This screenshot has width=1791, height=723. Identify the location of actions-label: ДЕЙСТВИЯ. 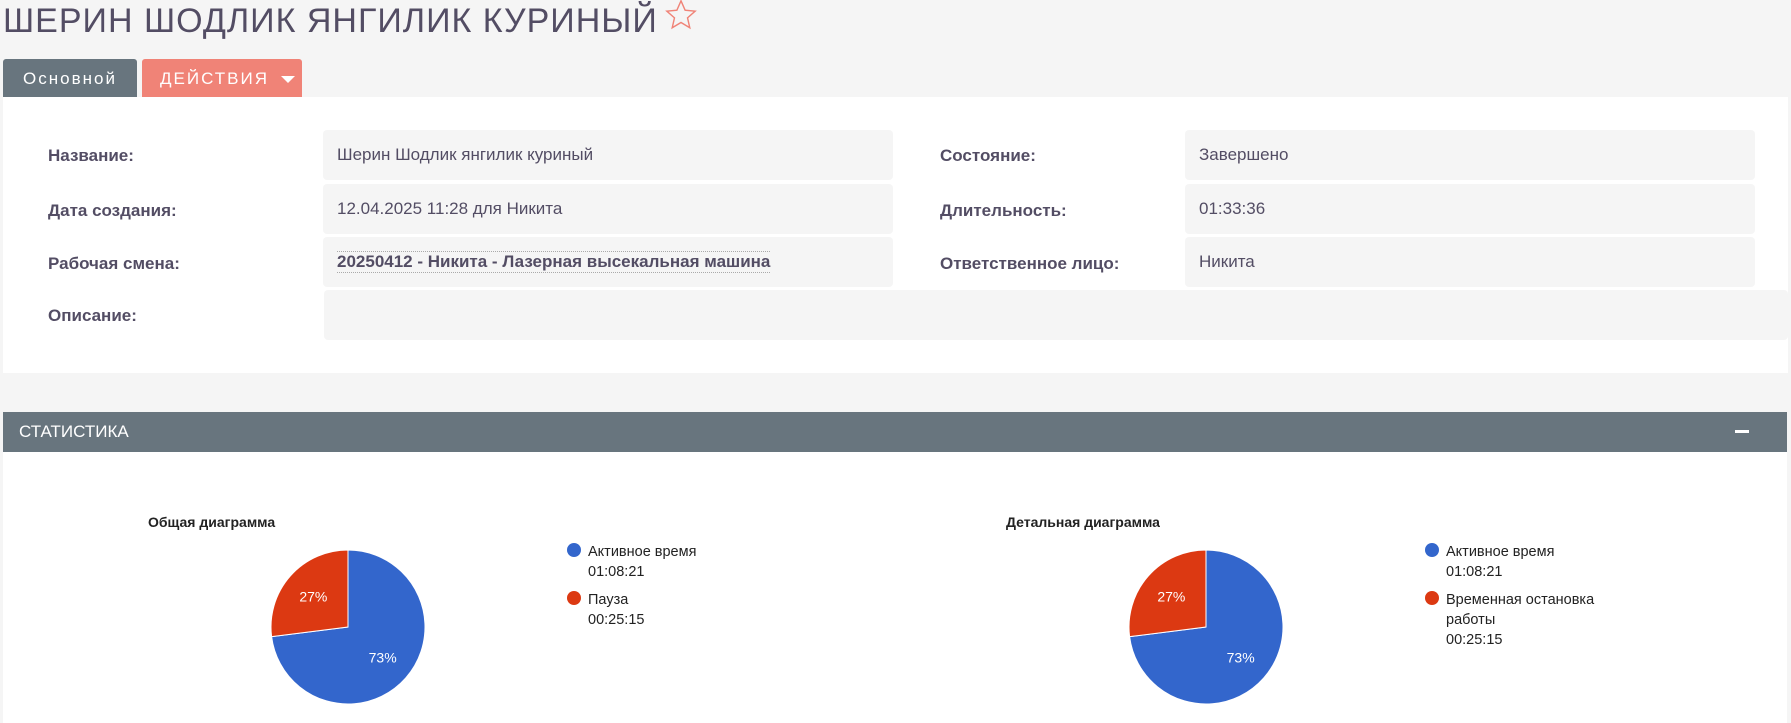
(215, 78).